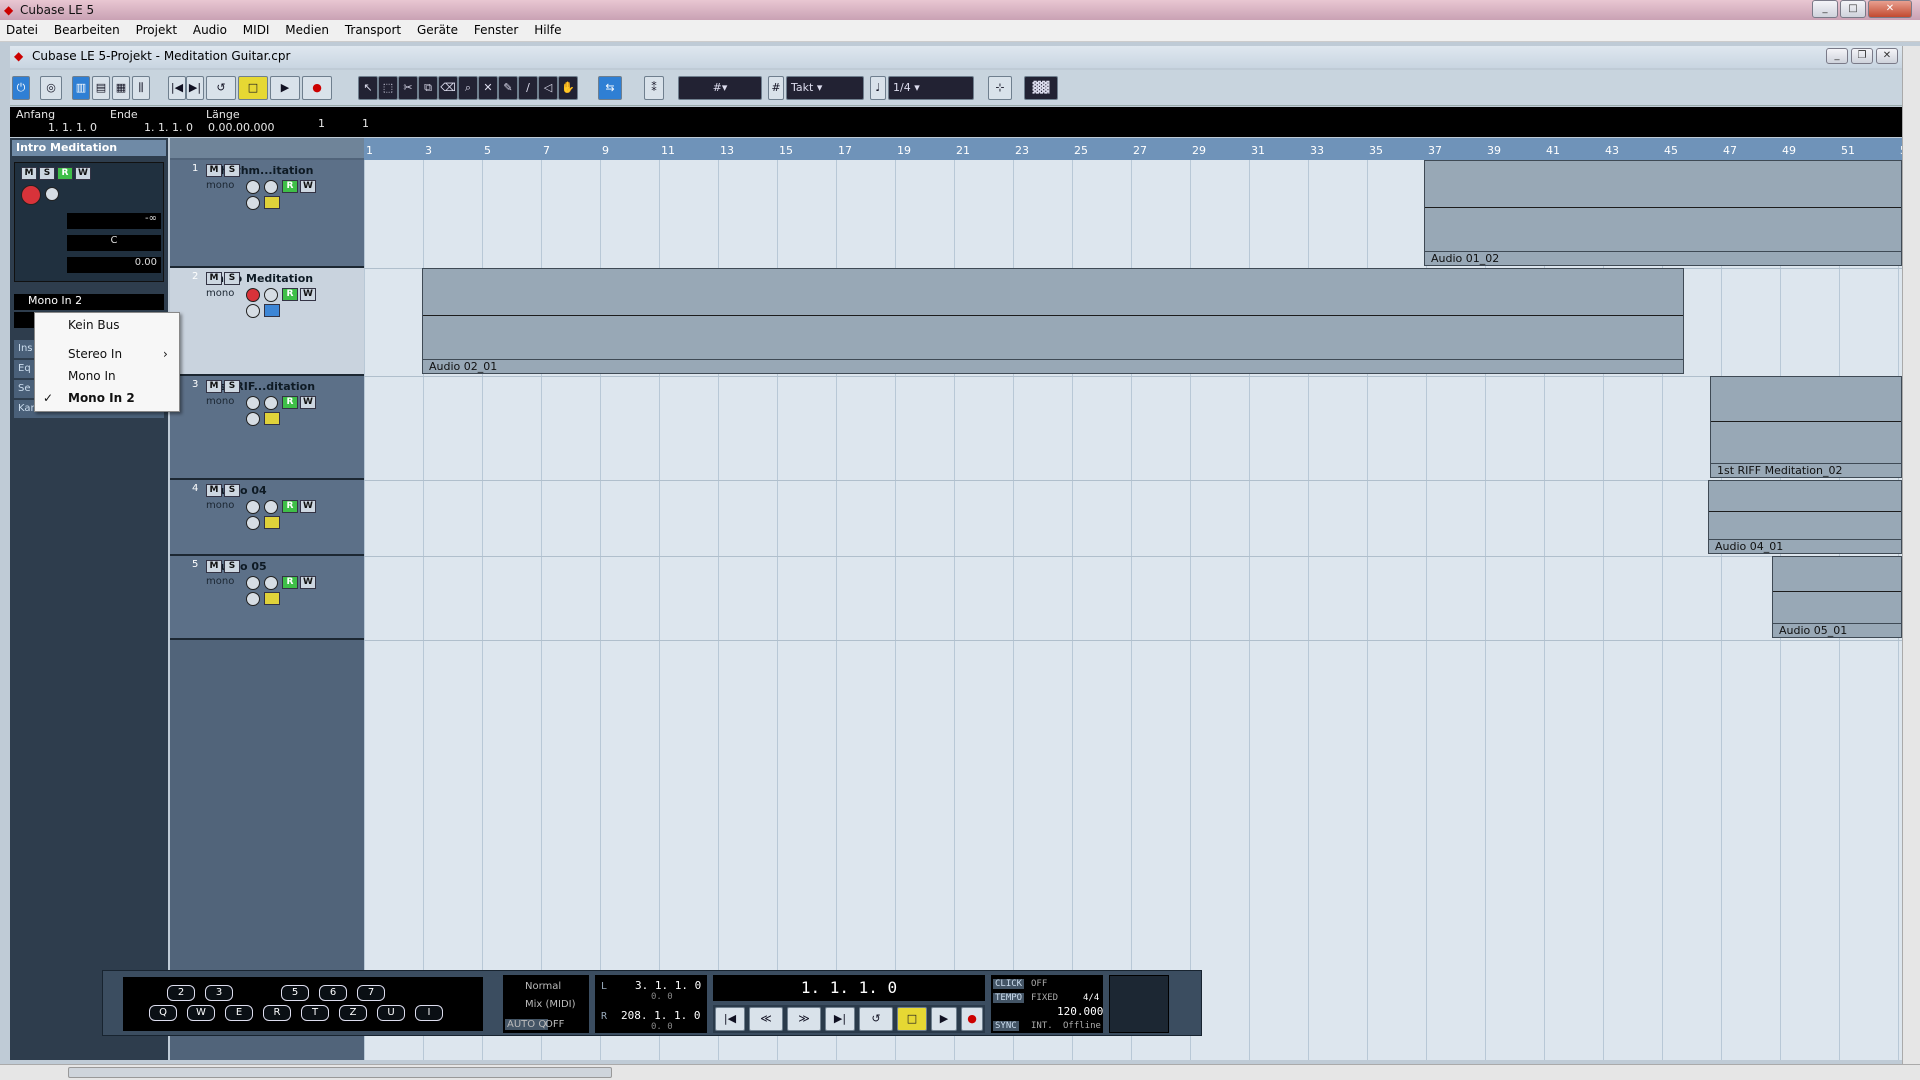  What do you see at coordinates (51, 88) in the screenshot?
I see `constrain-delay-button: ◎` at bounding box center [51, 88].